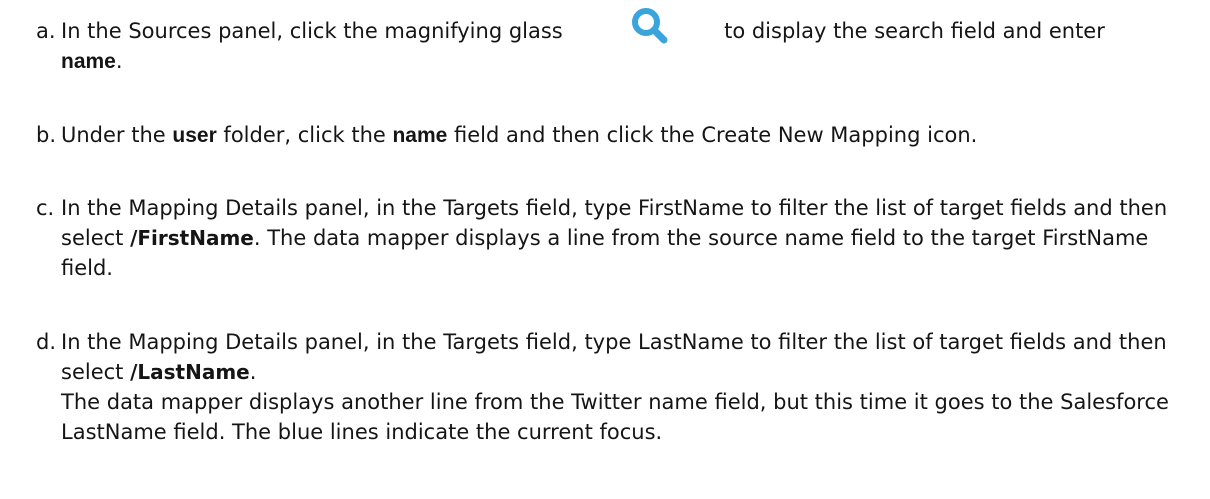  Describe the element at coordinates (170, 31) in the screenshot. I see `sources-panel-label: Sources` at that location.